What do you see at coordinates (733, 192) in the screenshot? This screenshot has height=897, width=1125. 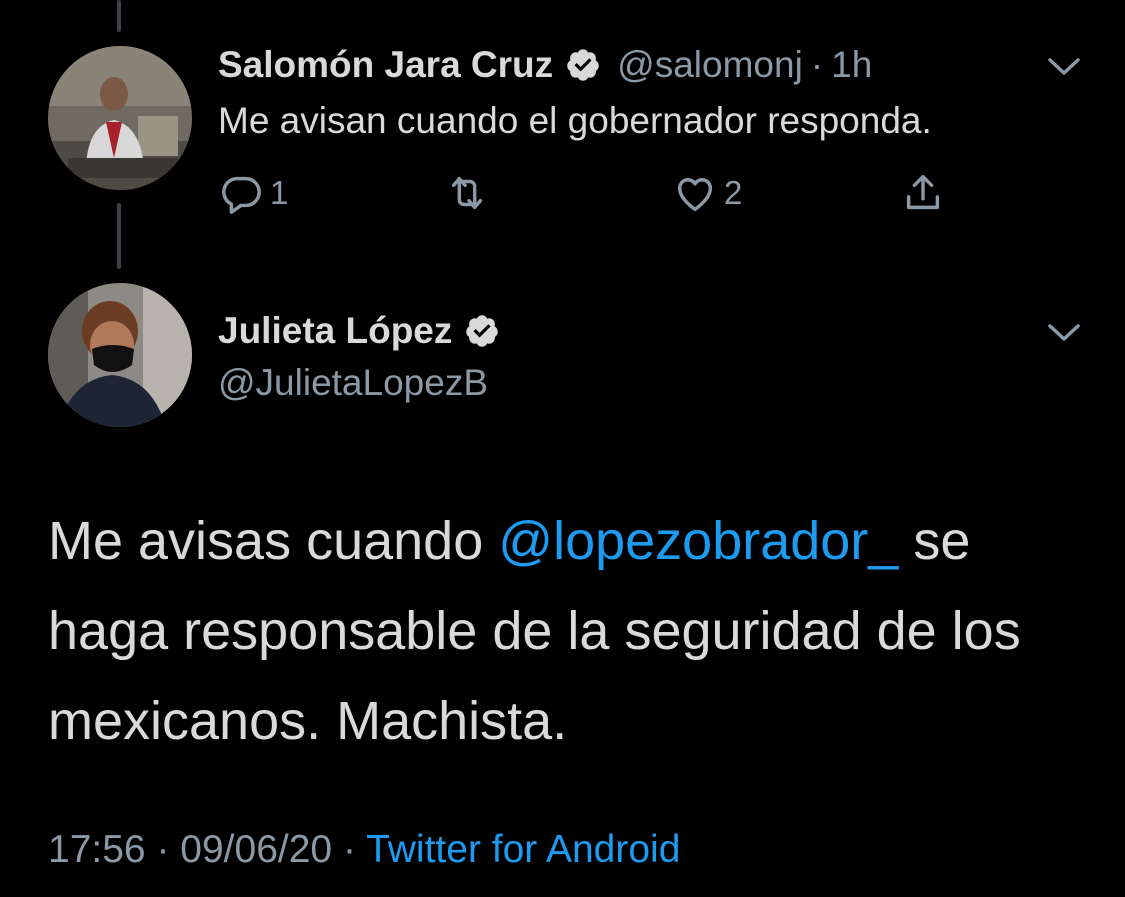 I see `like-count: 2` at bounding box center [733, 192].